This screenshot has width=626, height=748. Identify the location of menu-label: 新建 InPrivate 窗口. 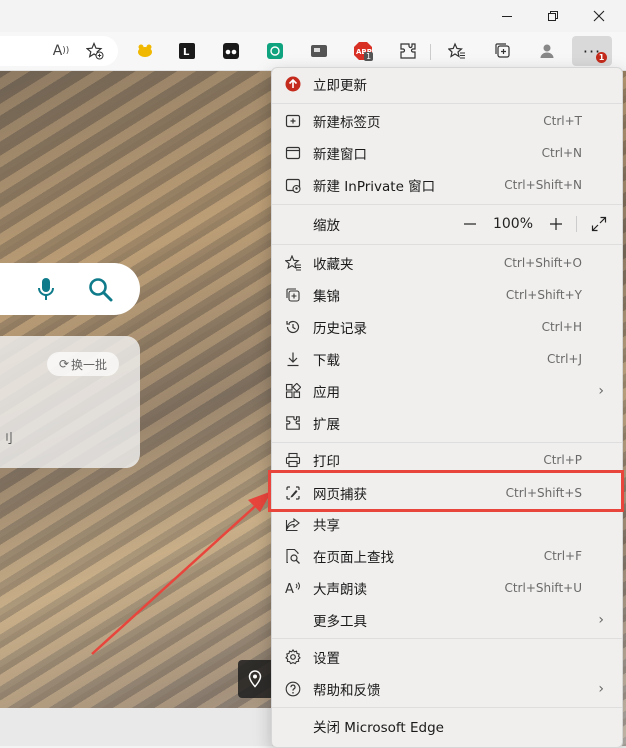
(374, 187).